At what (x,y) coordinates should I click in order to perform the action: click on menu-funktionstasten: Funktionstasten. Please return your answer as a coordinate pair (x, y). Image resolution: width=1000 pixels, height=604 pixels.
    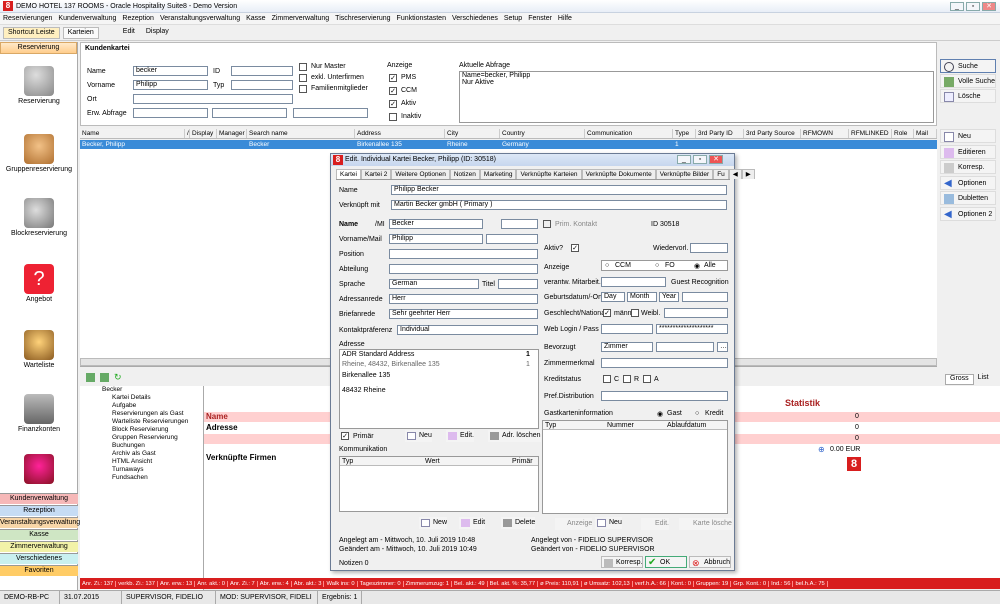
    Looking at the image, I should click on (421, 18).